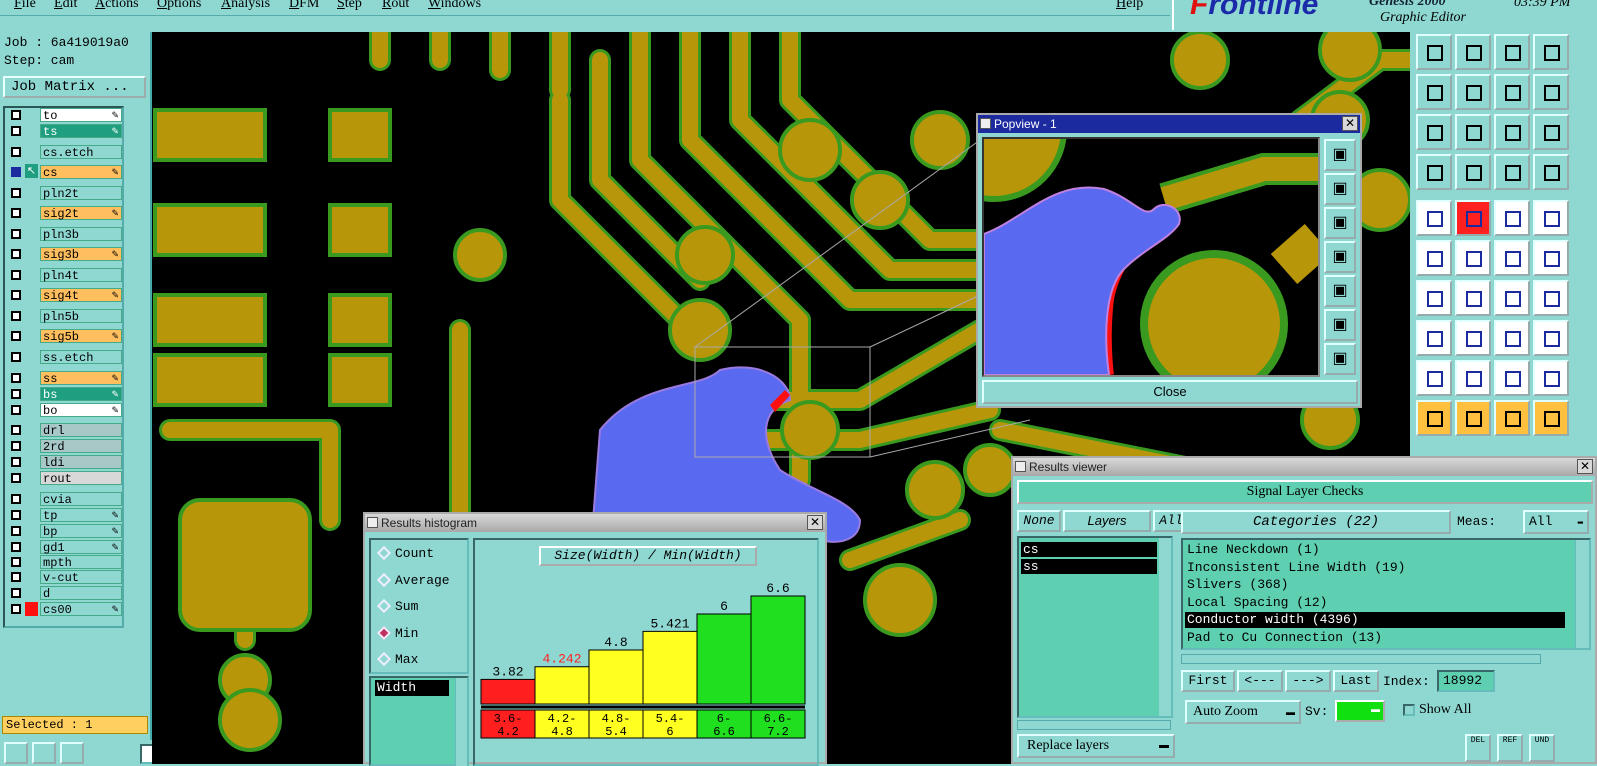  What do you see at coordinates (1243, 712) in the screenshot?
I see `auto-zoom-dropdown: Auto Zoom ▬` at bounding box center [1243, 712].